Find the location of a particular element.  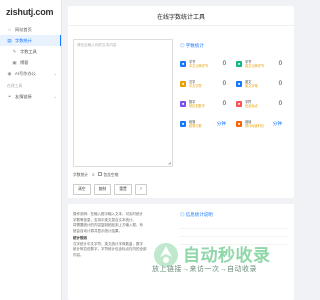

stat-subtitle: 中文字符 is located at coordinates (195, 86).